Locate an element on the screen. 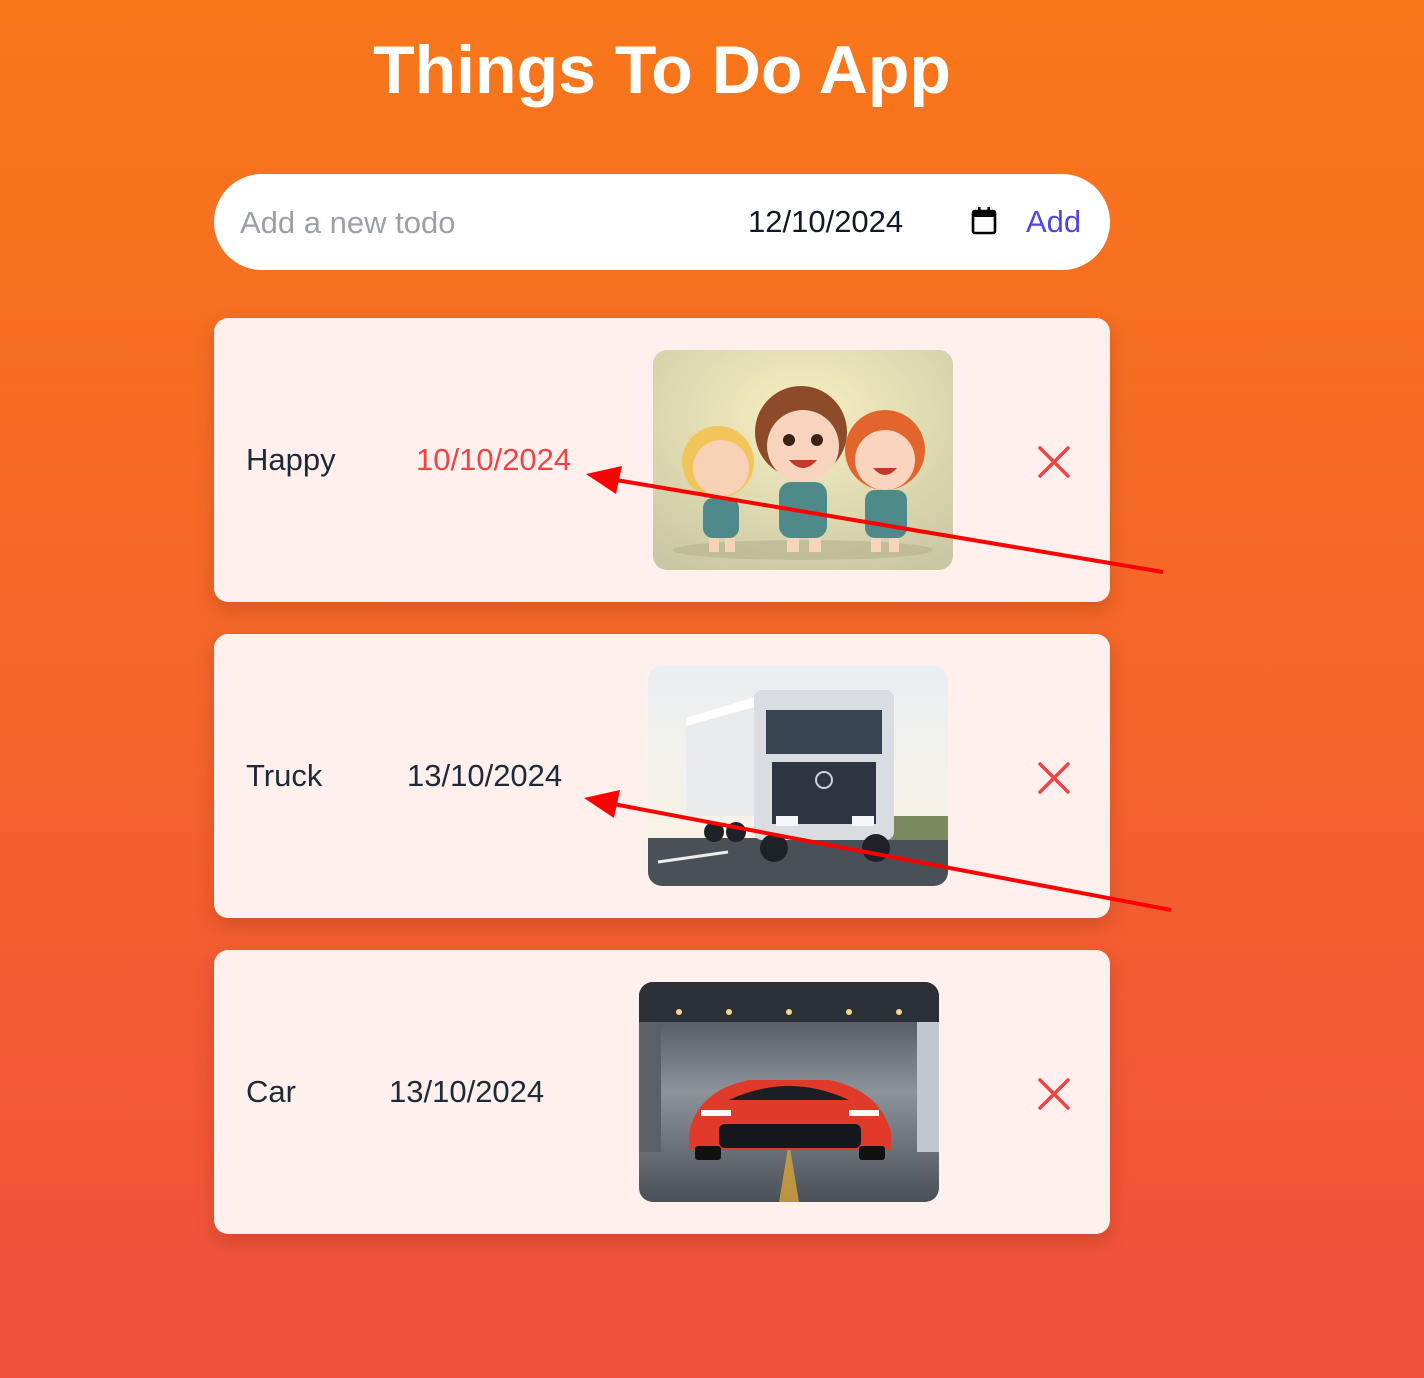  cartoon-kids-image is located at coordinates (803, 460).